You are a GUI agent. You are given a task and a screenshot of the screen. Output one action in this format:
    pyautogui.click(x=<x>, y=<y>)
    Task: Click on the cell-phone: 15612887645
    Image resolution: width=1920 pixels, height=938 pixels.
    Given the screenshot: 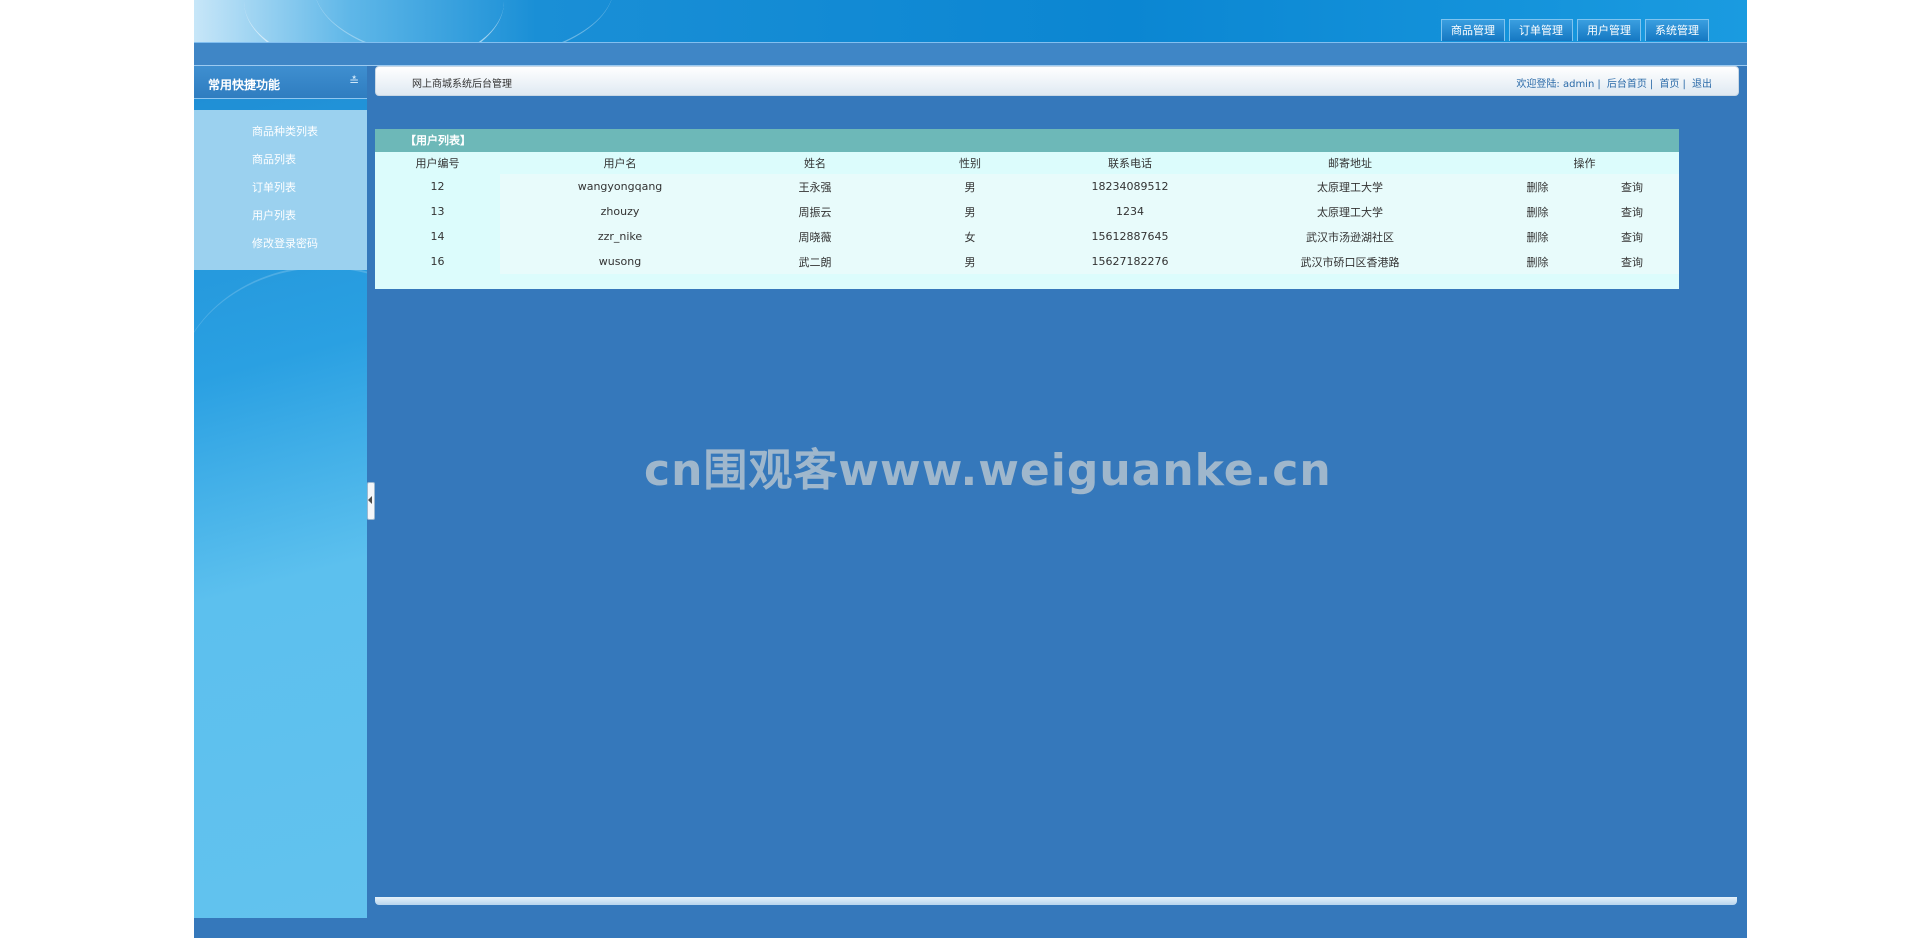 What is the action you would take?
    pyautogui.click(x=1130, y=236)
    